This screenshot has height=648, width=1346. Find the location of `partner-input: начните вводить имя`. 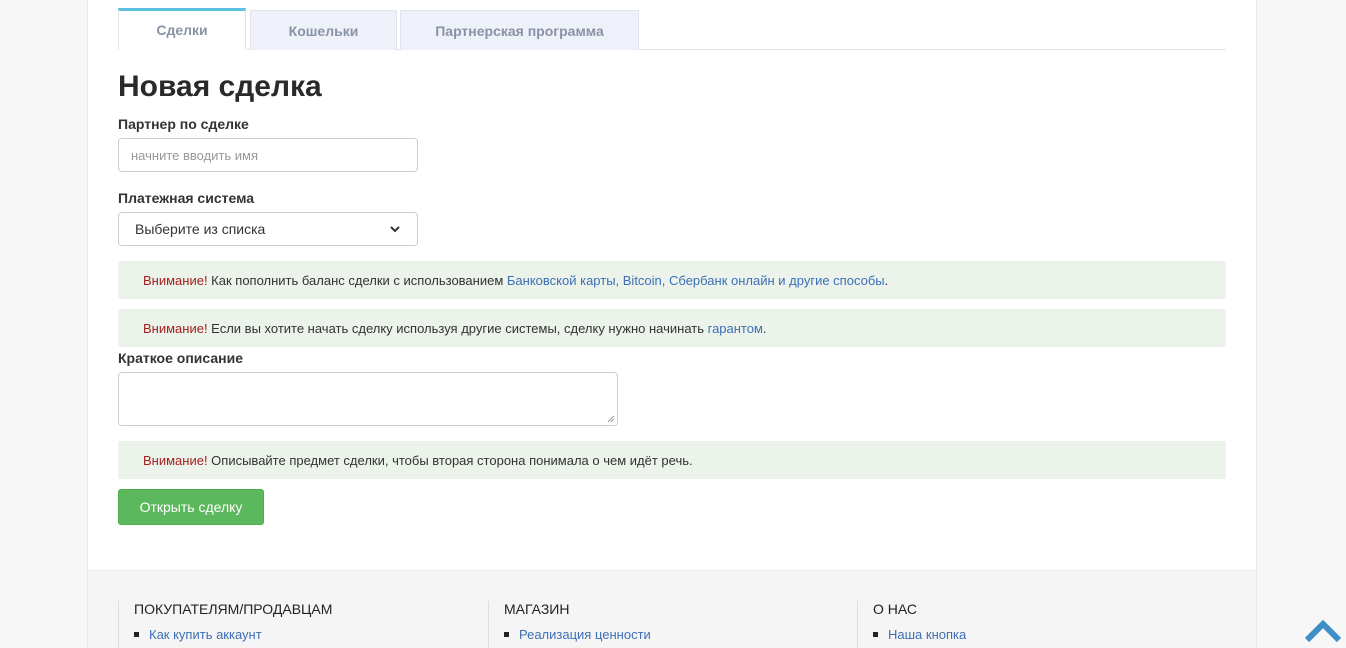

partner-input: начните вводить имя is located at coordinates (268, 155).